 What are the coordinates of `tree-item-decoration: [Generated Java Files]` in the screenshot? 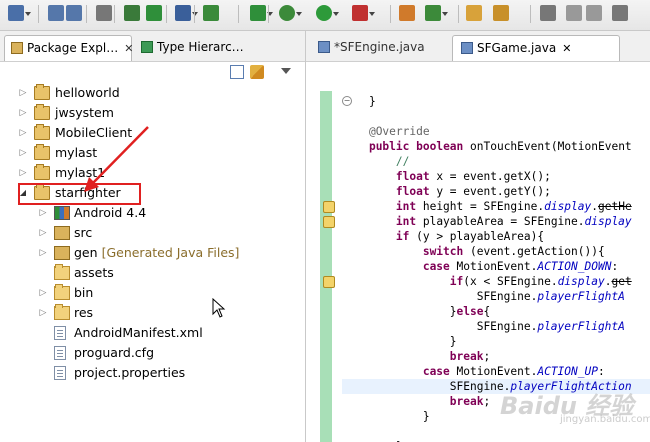 It's located at (170, 252).